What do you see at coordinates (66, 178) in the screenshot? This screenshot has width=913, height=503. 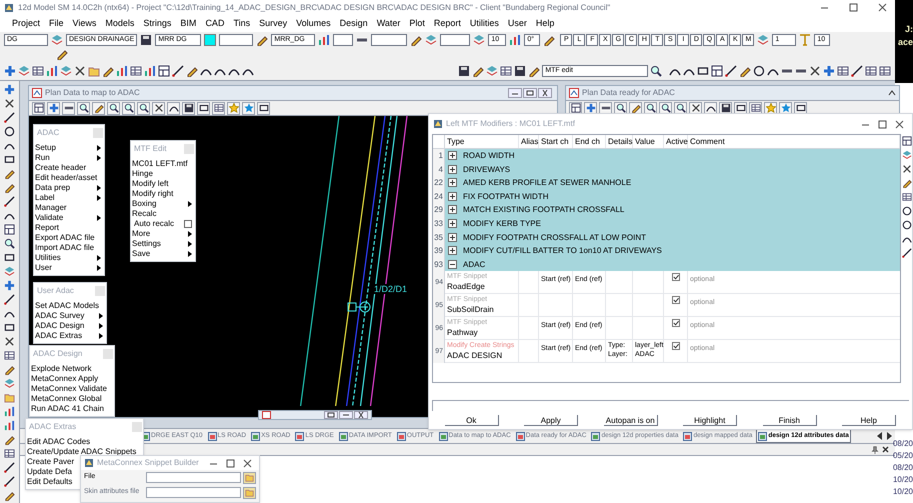 I see `menu-item: Edit header/asset` at bounding box center [66, 178].